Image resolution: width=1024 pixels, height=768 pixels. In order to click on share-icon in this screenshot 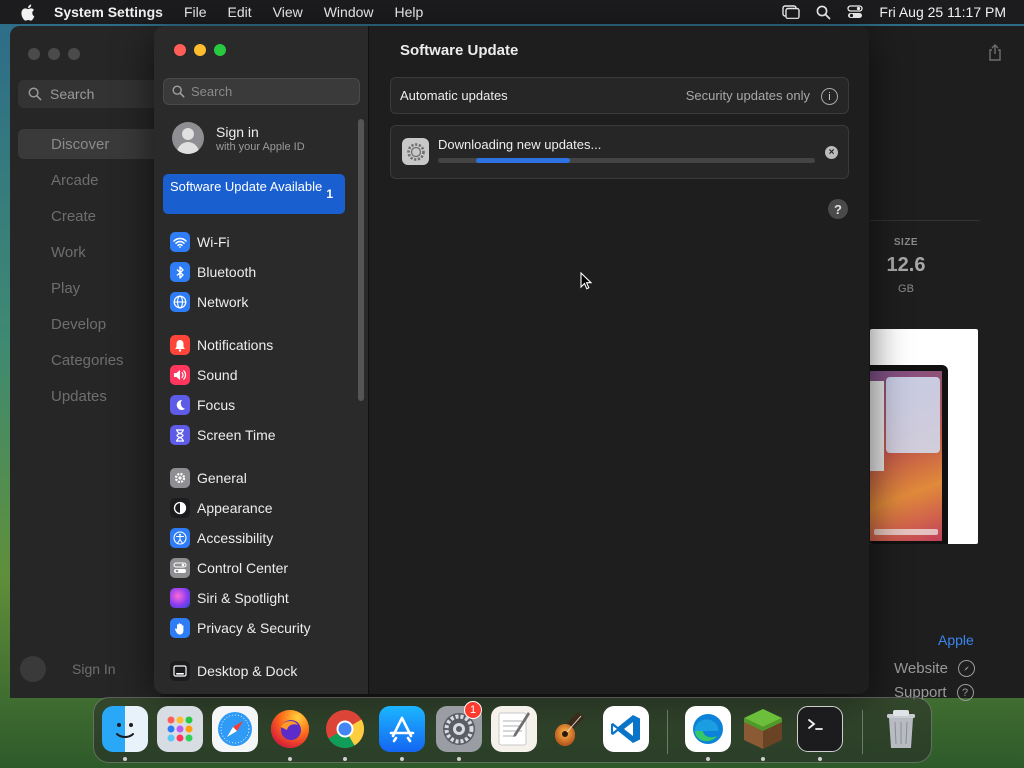, I will do `click(995, 55)`.